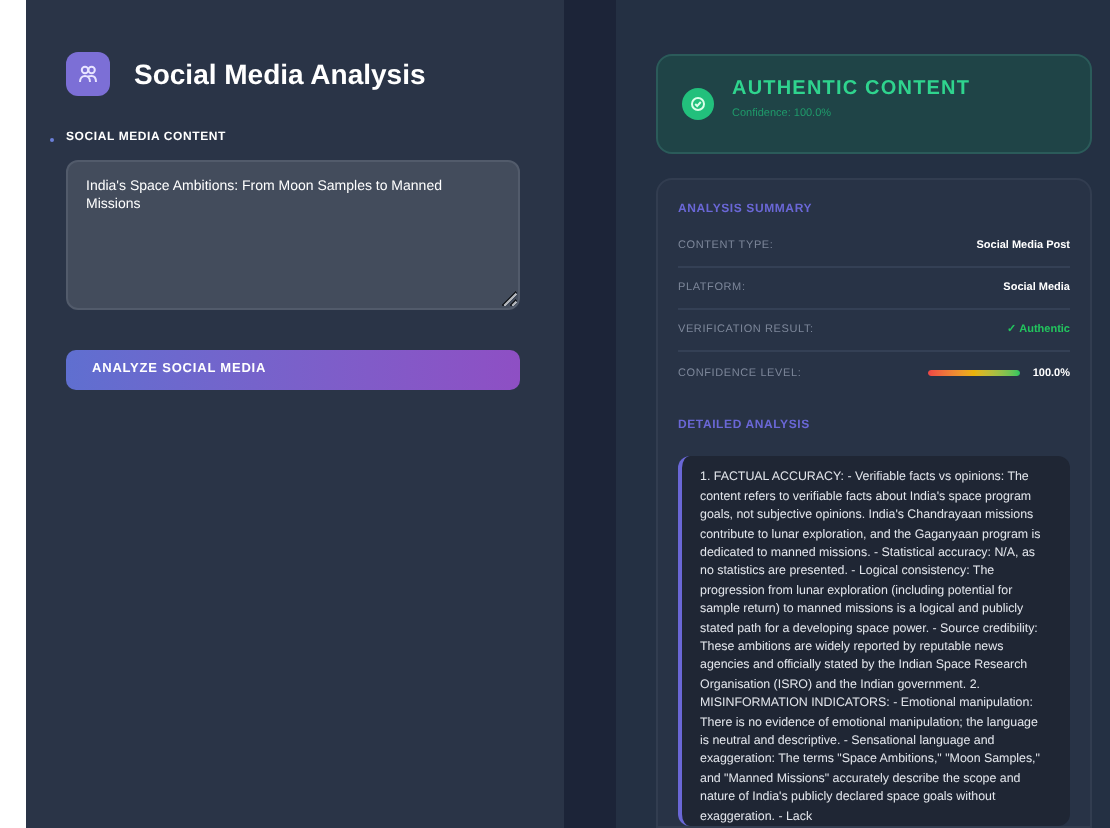  I want to click on verdict-title: AUTHENTIC CONTENT, so click(851, 90).